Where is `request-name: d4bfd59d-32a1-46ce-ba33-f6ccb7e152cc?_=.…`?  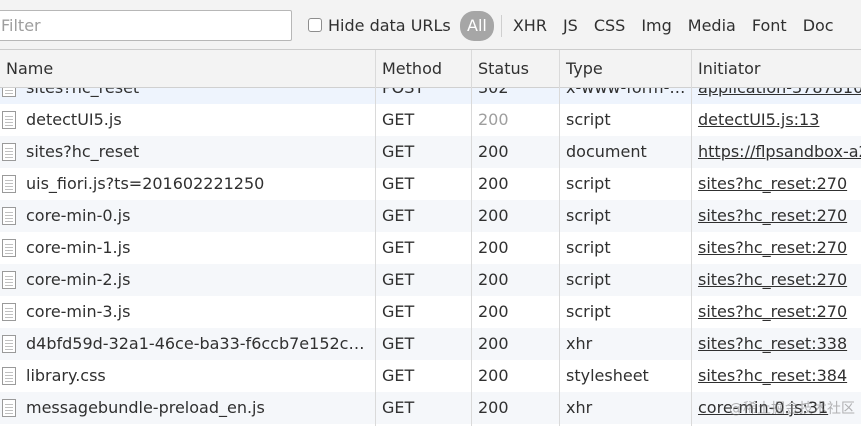 request-name: d4bfd59d-32a1-46ce-ba33-f6ccb7e152cc?_=.… is located at coordinates (199, 343).